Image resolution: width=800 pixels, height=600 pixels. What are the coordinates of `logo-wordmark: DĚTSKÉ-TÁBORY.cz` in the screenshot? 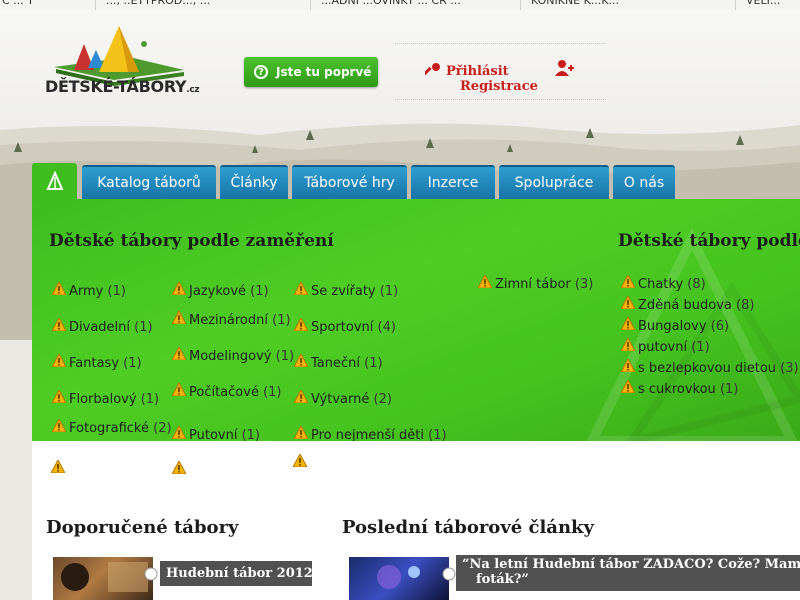 It's located at (122, 86).